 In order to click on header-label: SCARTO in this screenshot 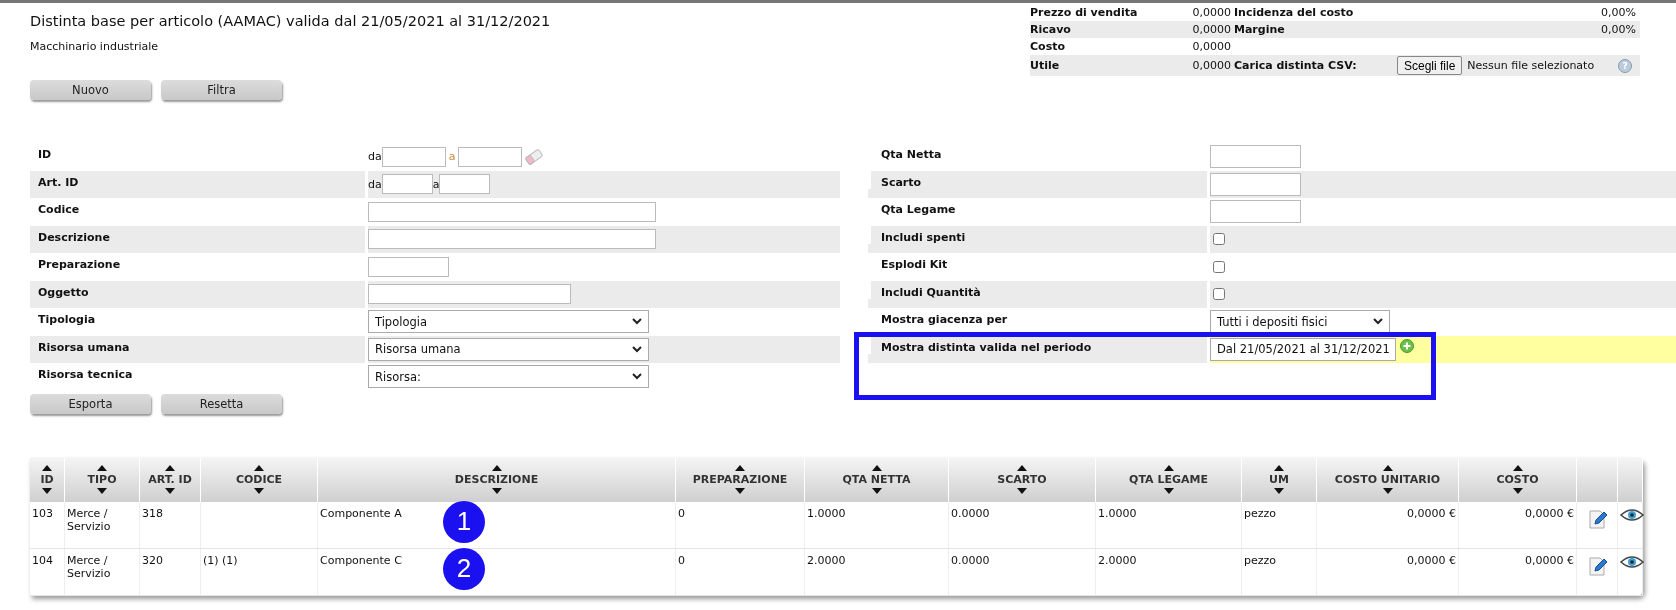, I will do `click(1022, 479)`.